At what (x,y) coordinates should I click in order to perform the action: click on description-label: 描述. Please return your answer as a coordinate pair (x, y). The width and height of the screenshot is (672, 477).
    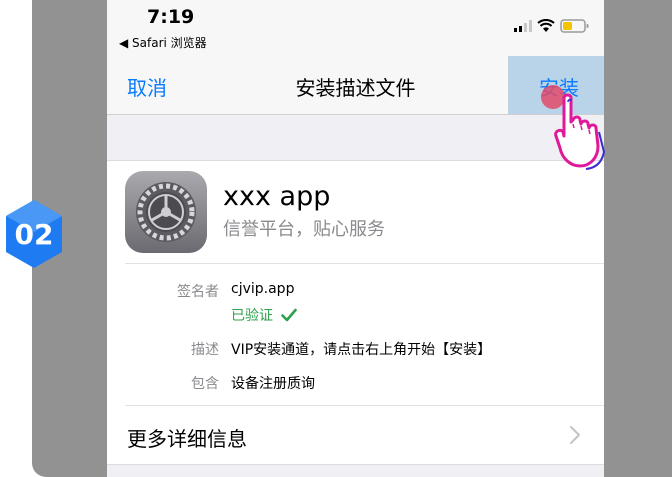
    Looking at the image, I should click on (205, 350).